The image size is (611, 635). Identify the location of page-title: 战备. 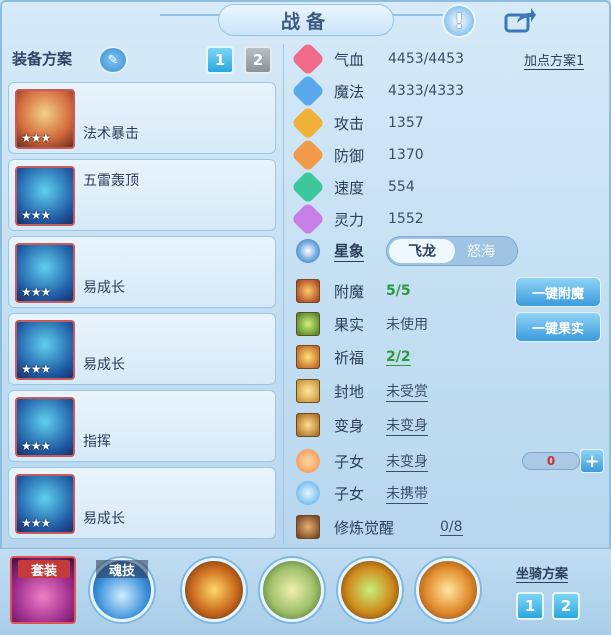
(306, 20).